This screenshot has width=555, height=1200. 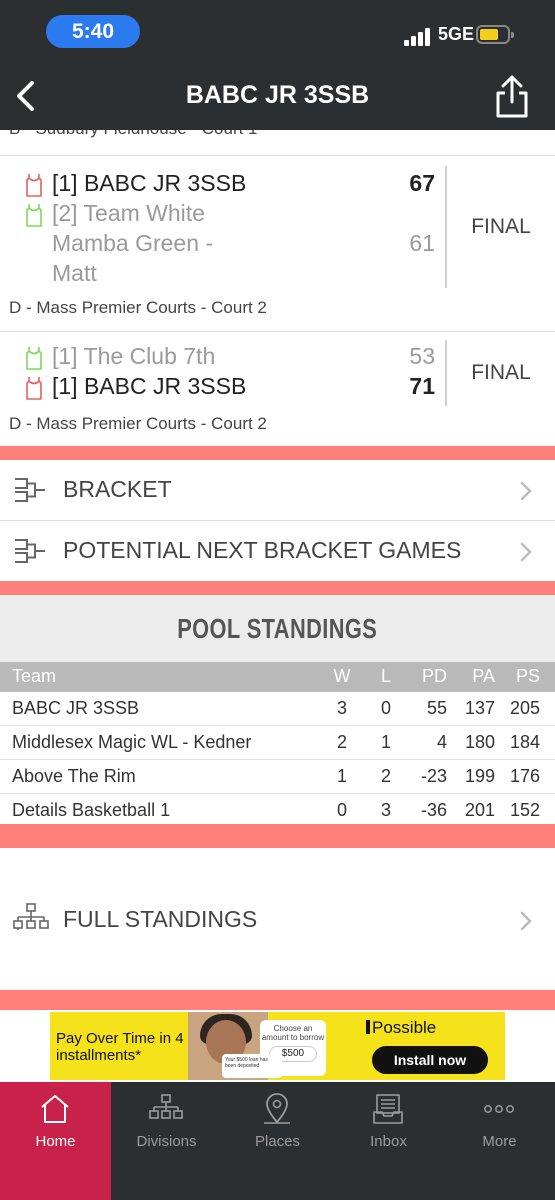 I want to click on col-team: Team, so click(x=34, y=676).